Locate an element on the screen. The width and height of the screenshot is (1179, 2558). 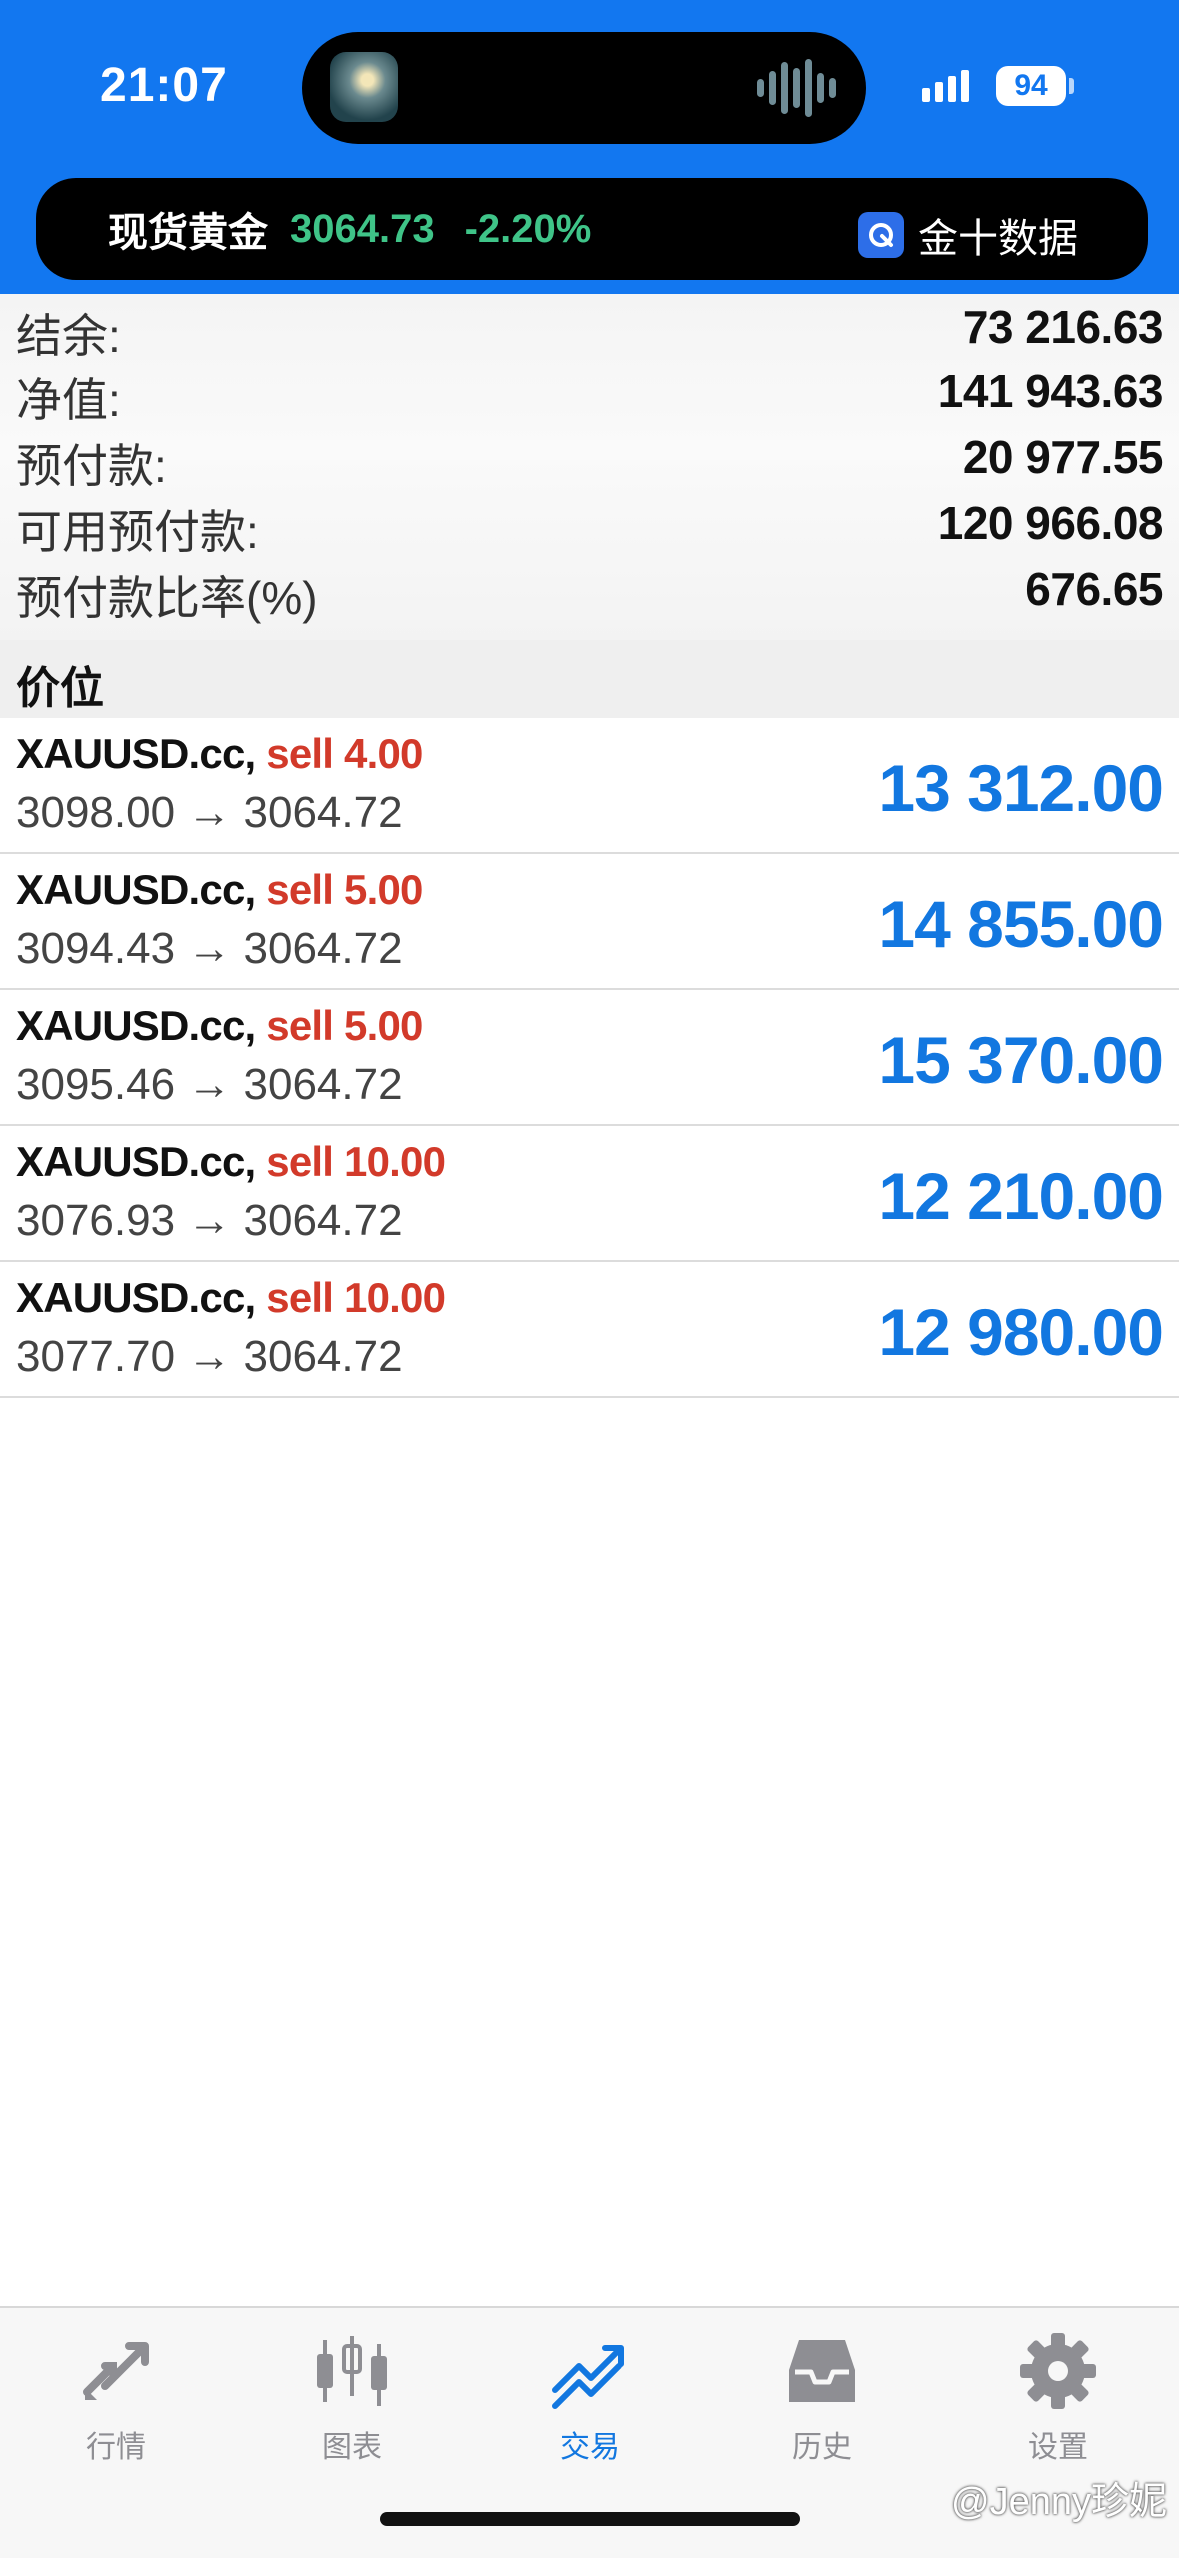
position-profit: 12 980.00 is located at coordinates (1021, 1332).